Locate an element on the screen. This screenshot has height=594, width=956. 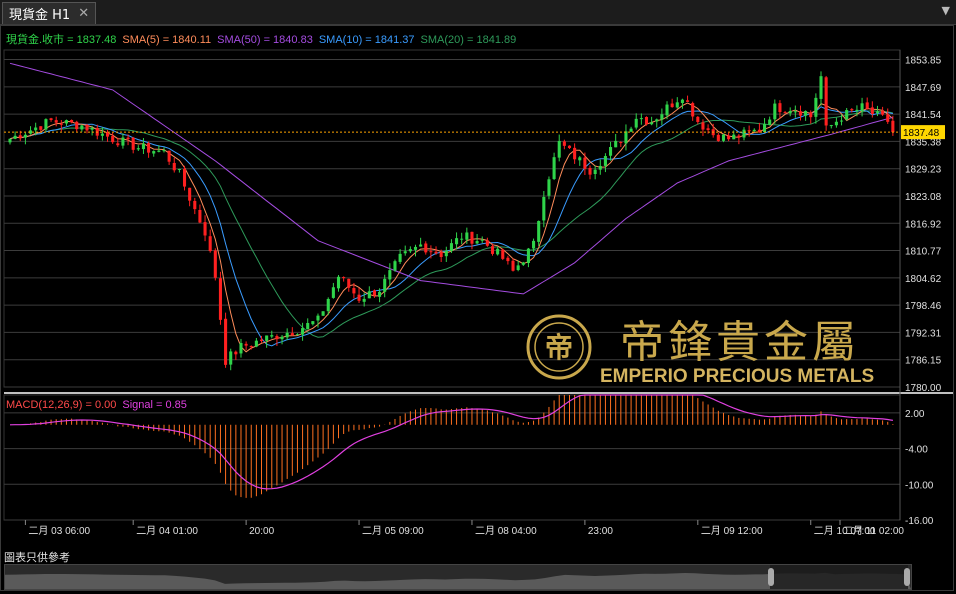
watermark-english: EMPERIO PRECIOUS METALS is located at coordinates (737, 376).